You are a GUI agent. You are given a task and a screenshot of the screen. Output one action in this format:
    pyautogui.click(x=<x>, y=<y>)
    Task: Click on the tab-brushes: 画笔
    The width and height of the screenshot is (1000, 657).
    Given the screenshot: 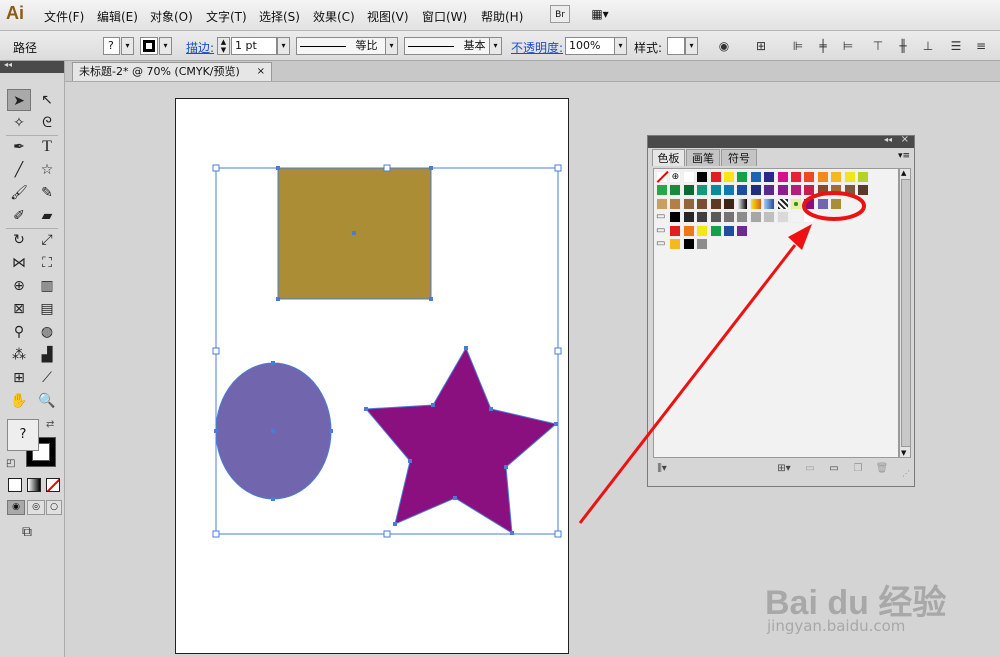 What is the action you would take?
    pyautogui.click(x=703, y=157)
    